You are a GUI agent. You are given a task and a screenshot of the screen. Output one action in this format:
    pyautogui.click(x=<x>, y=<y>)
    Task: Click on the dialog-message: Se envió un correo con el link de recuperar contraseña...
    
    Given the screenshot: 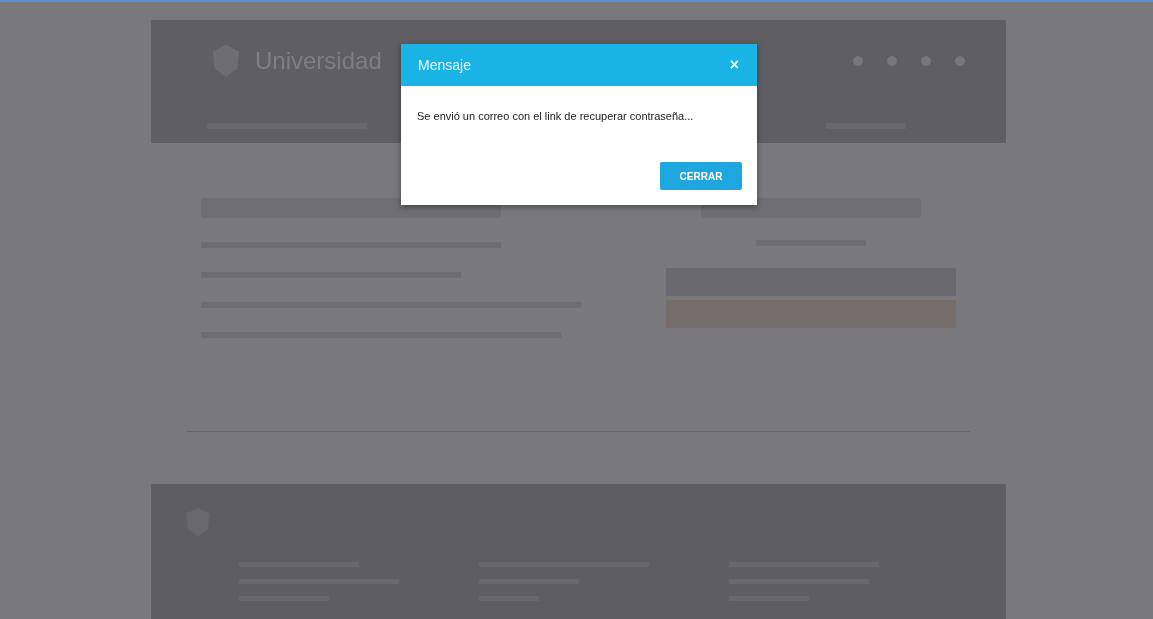 What is the action you would take?
    pyautogui.click(x=556, y=116)
    